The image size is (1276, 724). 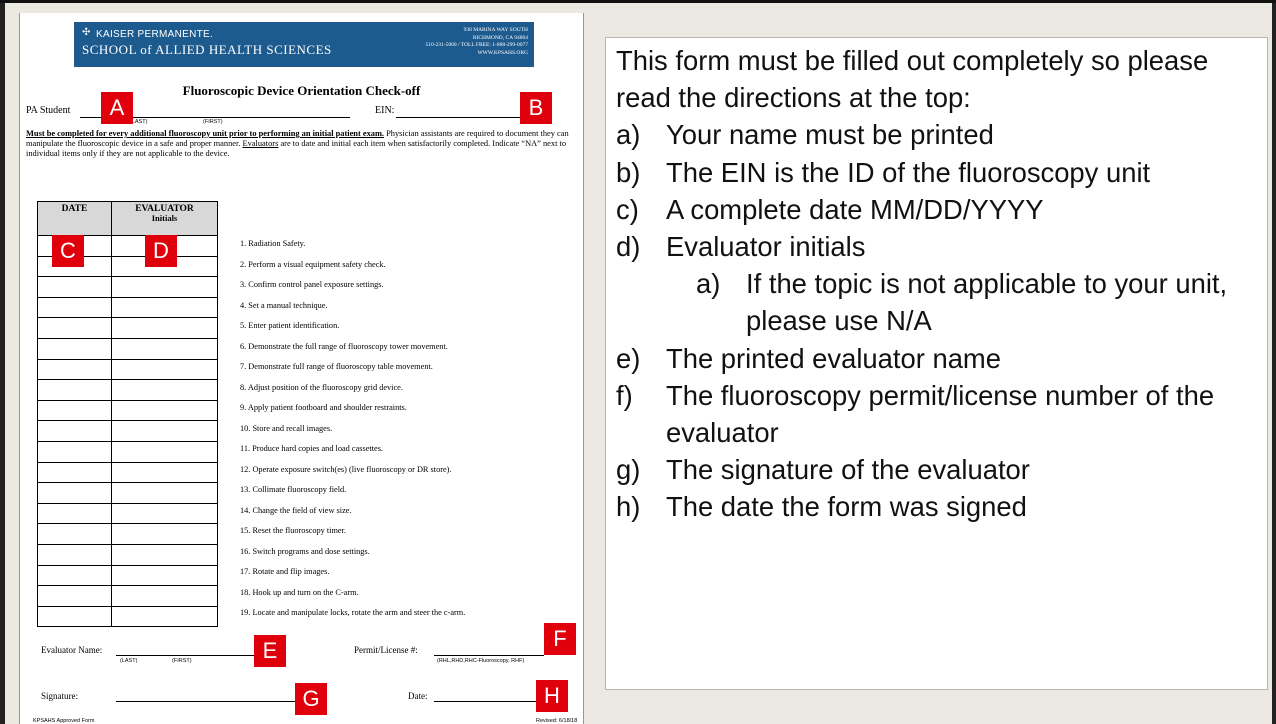 I want to click on ein-line, so click(x=466, y=117).